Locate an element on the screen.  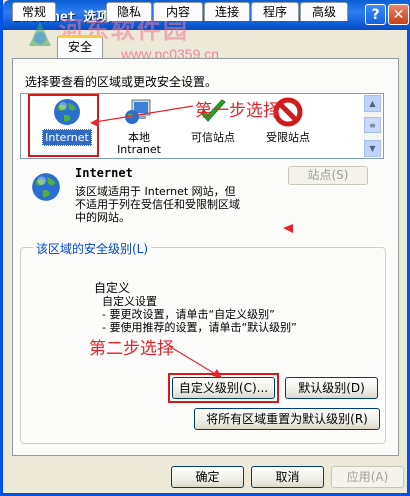
tab-content: 内容 is located at coordinates (178, 11).